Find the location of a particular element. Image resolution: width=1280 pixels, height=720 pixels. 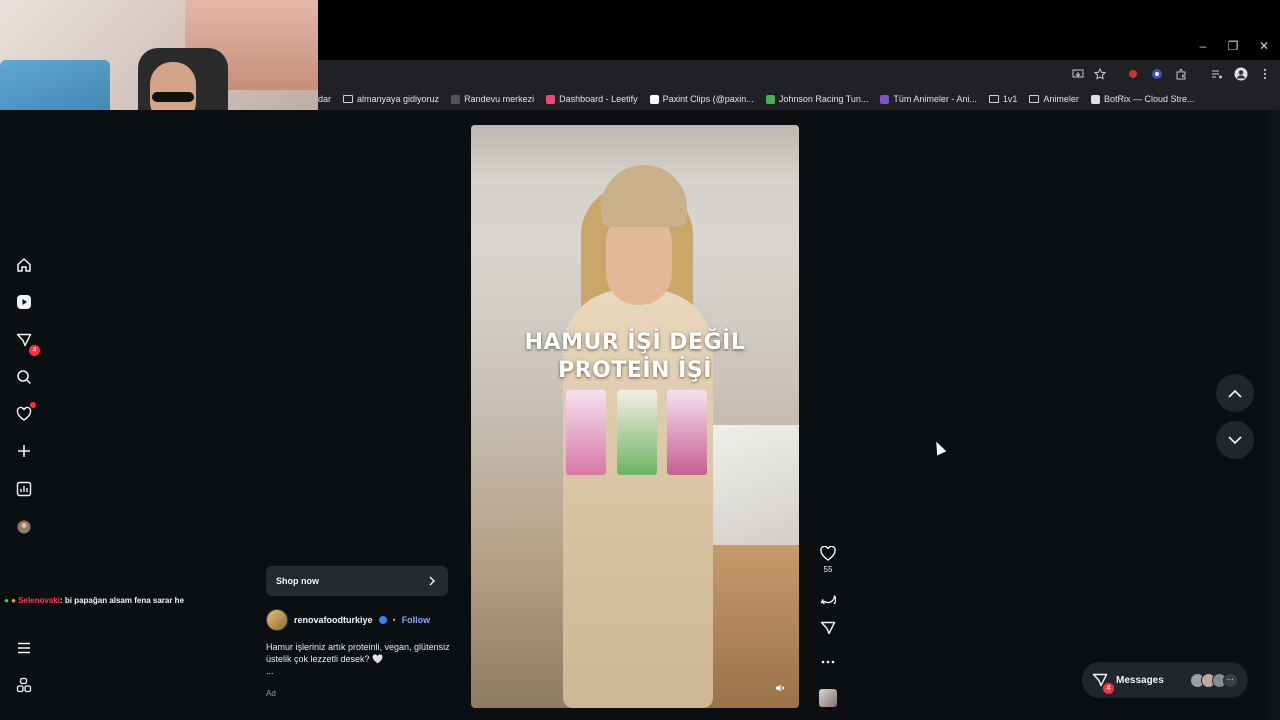

bookmark-label: 1v1 is located at coordinates (1010, 99).